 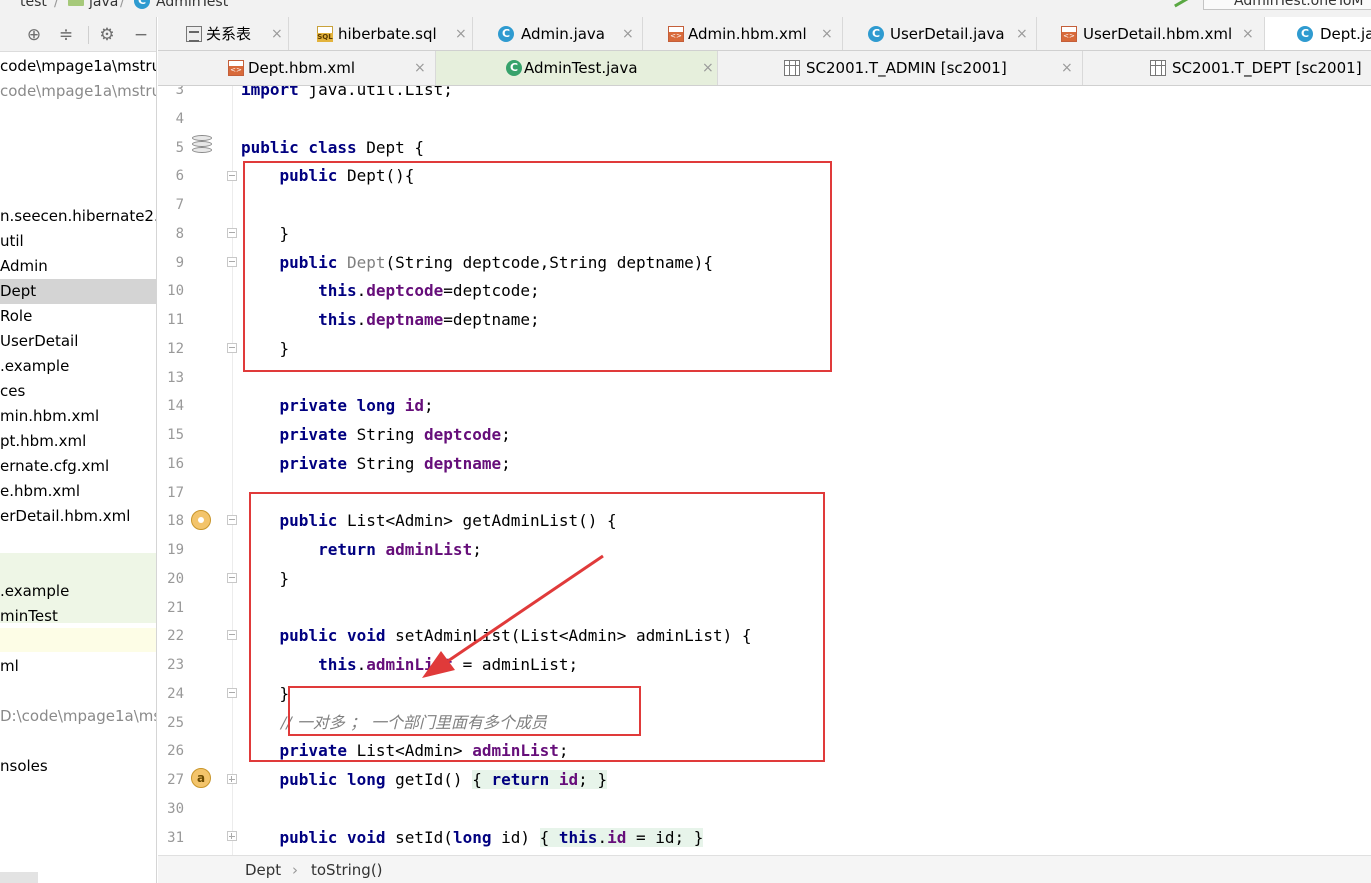 What do you see at coordinates (78, 34) in the screenshot?
I see `project-panel-toolbar: ⊕ ≑ ⚙ −` at bounding box center [78, 34].